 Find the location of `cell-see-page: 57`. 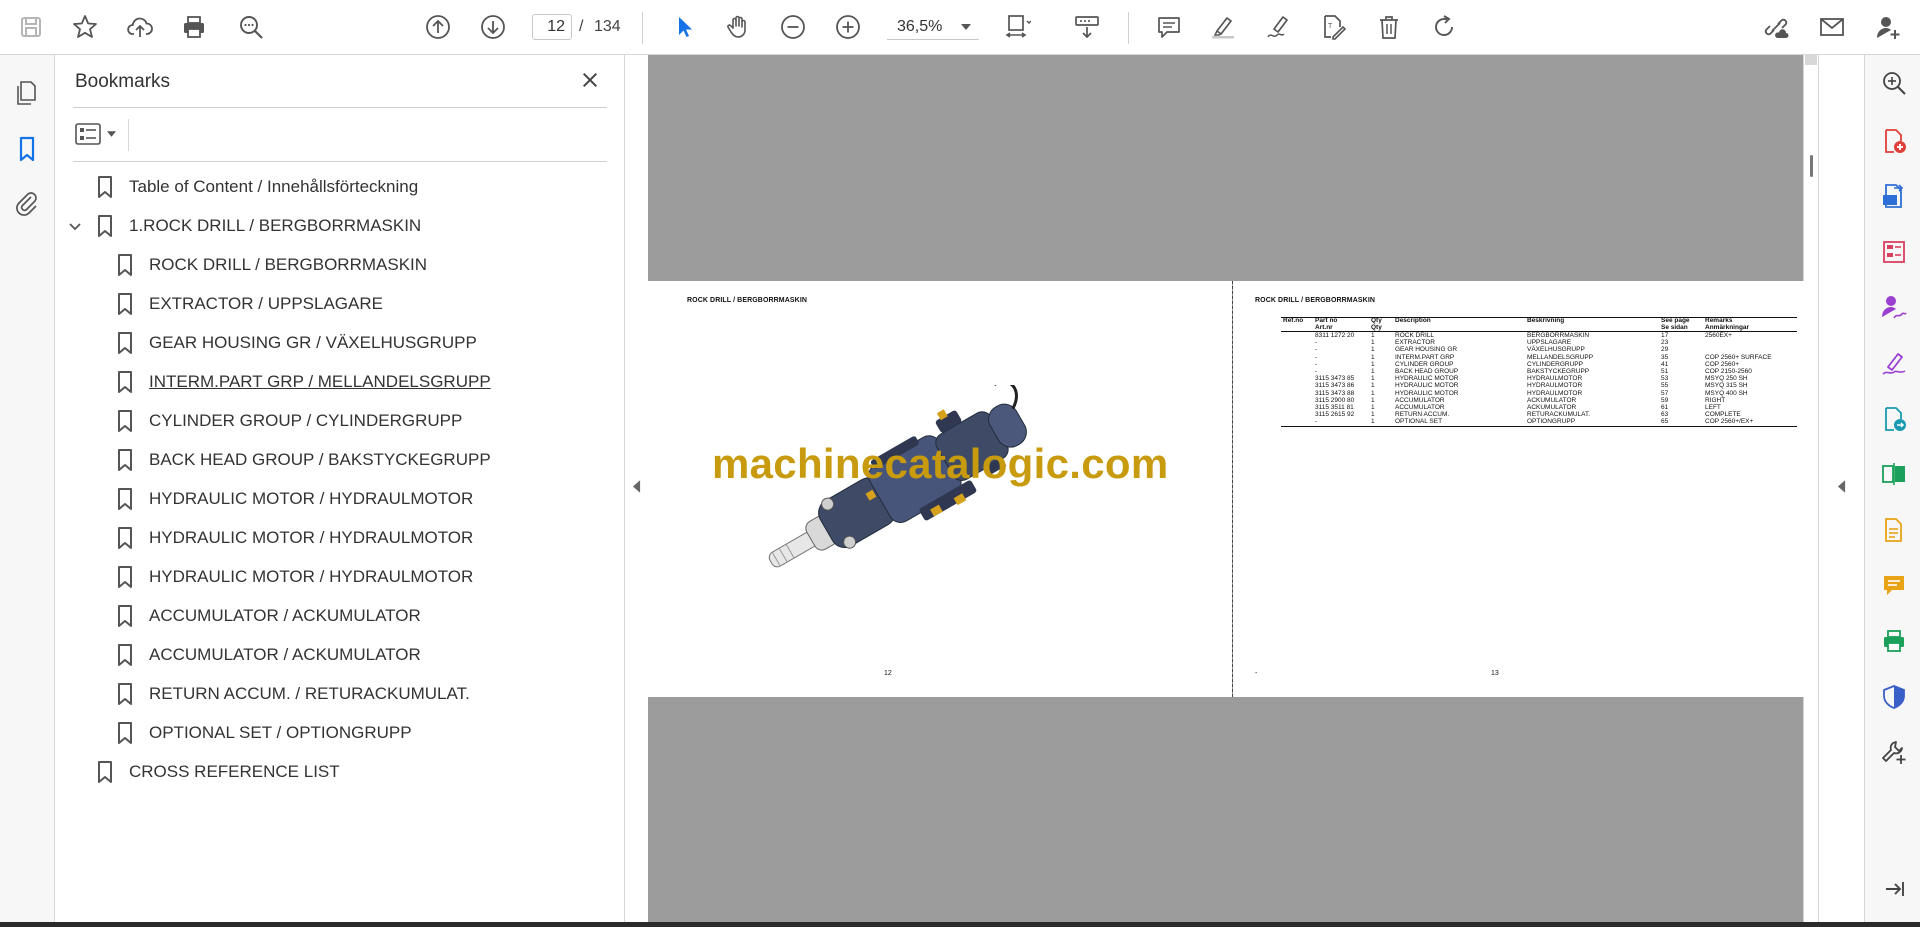

cell-see-page: 57 is located at coordinates (1665, 393).